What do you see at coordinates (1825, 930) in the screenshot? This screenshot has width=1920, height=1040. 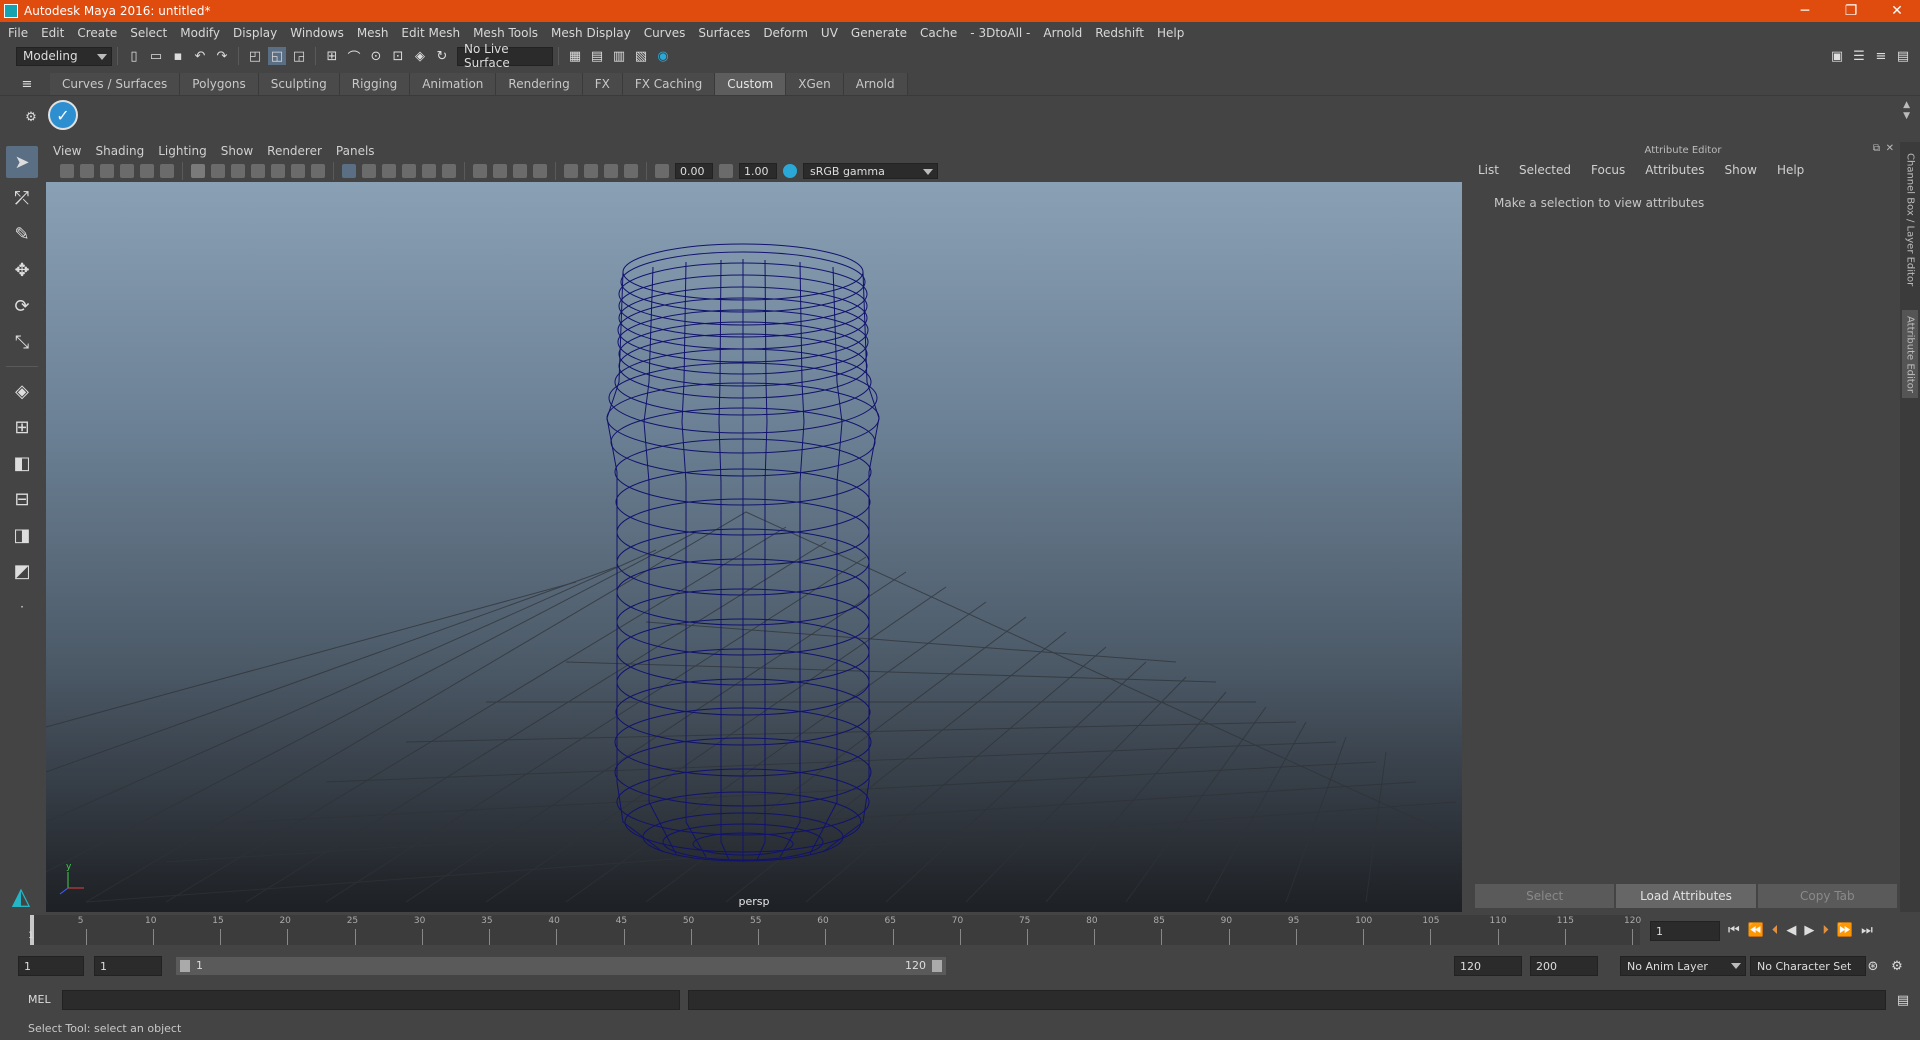 I see `step-forward-key-icon: ⏵` at bounding box center [1825, 930].